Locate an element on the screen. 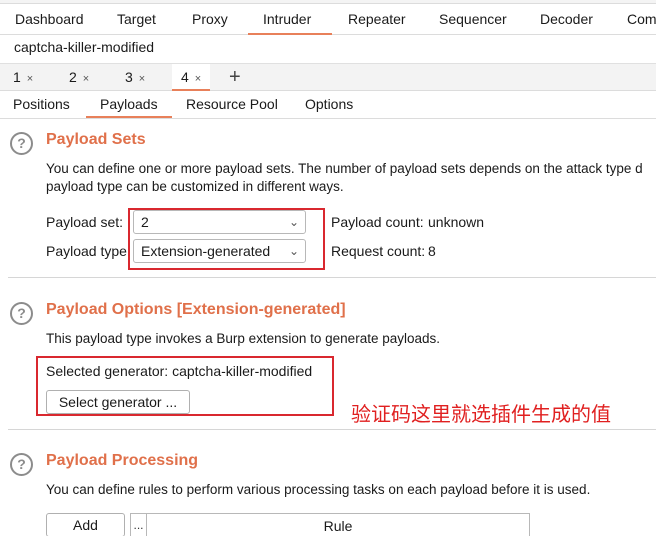  tab-options: Options is located at coordinates (329, 105).